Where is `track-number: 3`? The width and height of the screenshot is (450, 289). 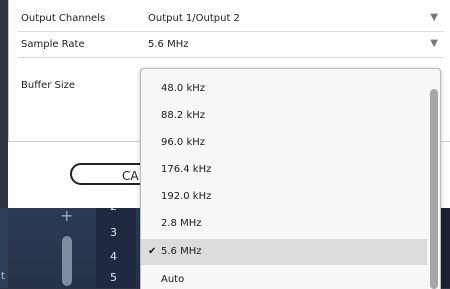
track-number: 3 is located at coordinates (113, 232).